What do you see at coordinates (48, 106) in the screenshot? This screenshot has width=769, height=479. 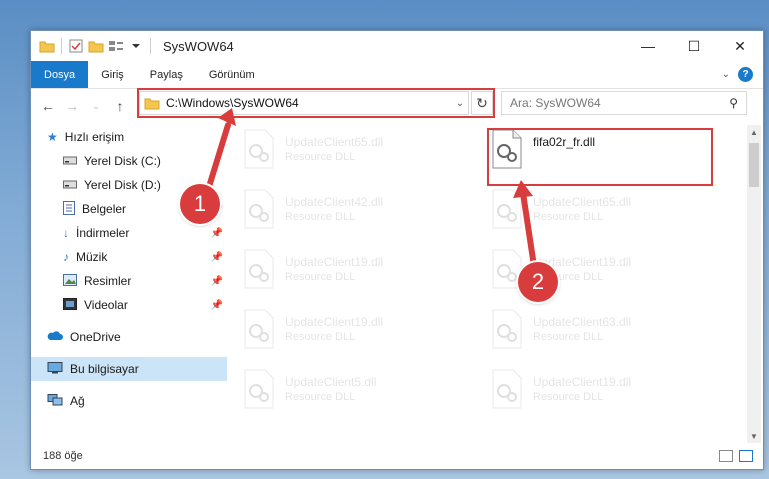 I see `back-arrow-icon: ←` at bounding box center [48, 106].